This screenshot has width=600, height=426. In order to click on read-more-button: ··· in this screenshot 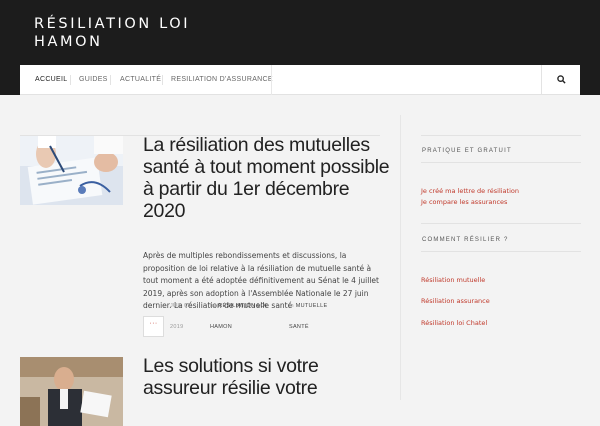, I will do `click(153, 326)`.